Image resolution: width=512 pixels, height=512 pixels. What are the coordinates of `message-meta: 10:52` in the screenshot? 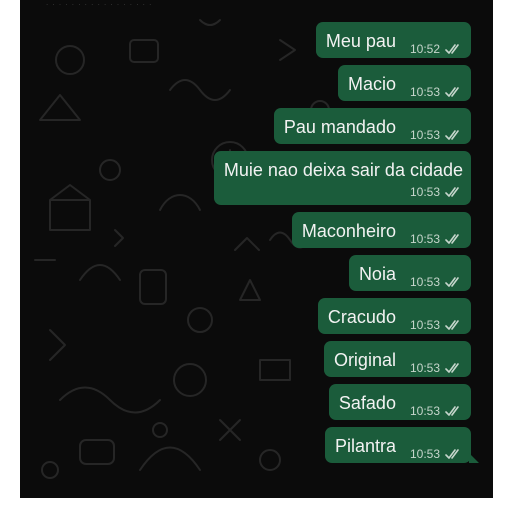 It's located at (436, 49).